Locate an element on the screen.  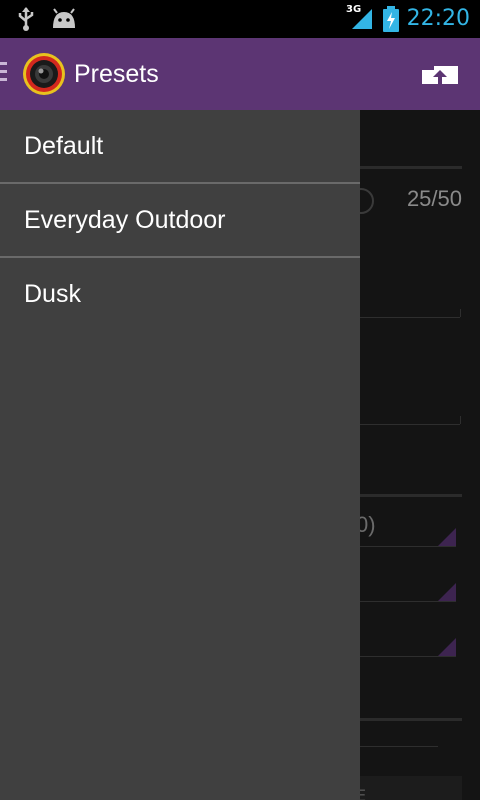
upload-icon is located at coordinates (440, 75).